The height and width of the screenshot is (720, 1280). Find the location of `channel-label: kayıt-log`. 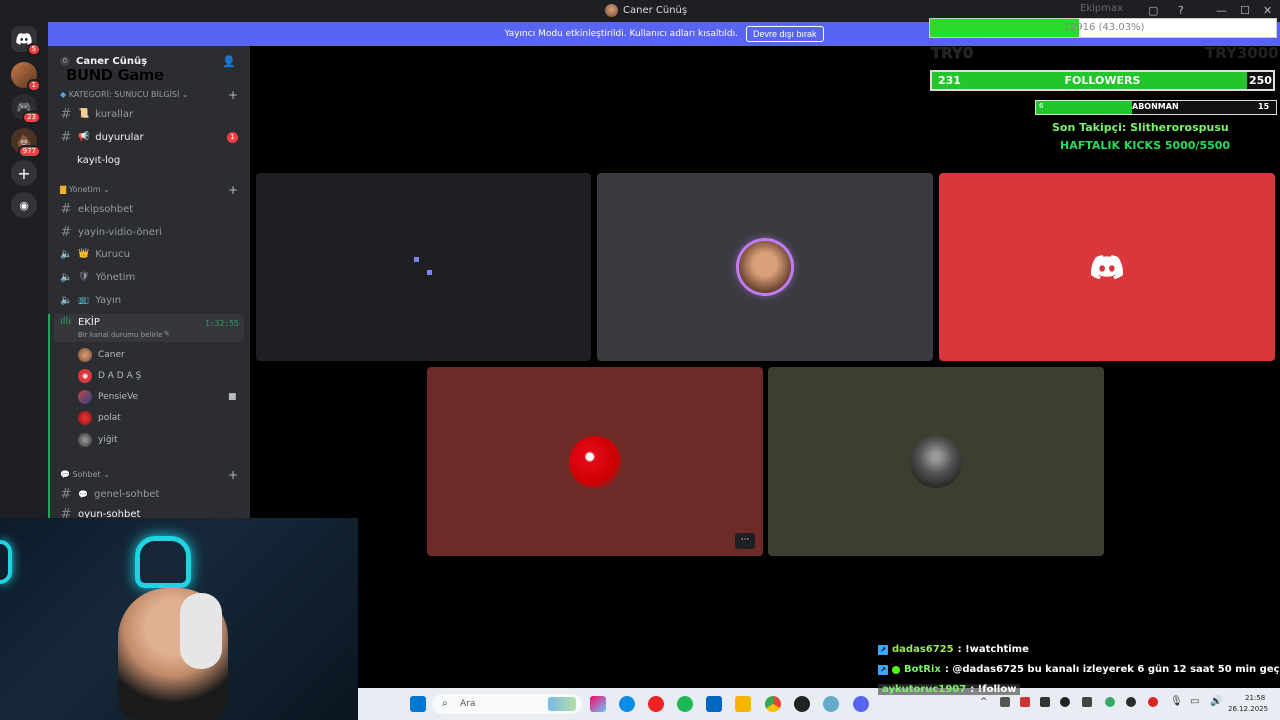

channel-label: kayıt-log is located at coordinates (99, 160).